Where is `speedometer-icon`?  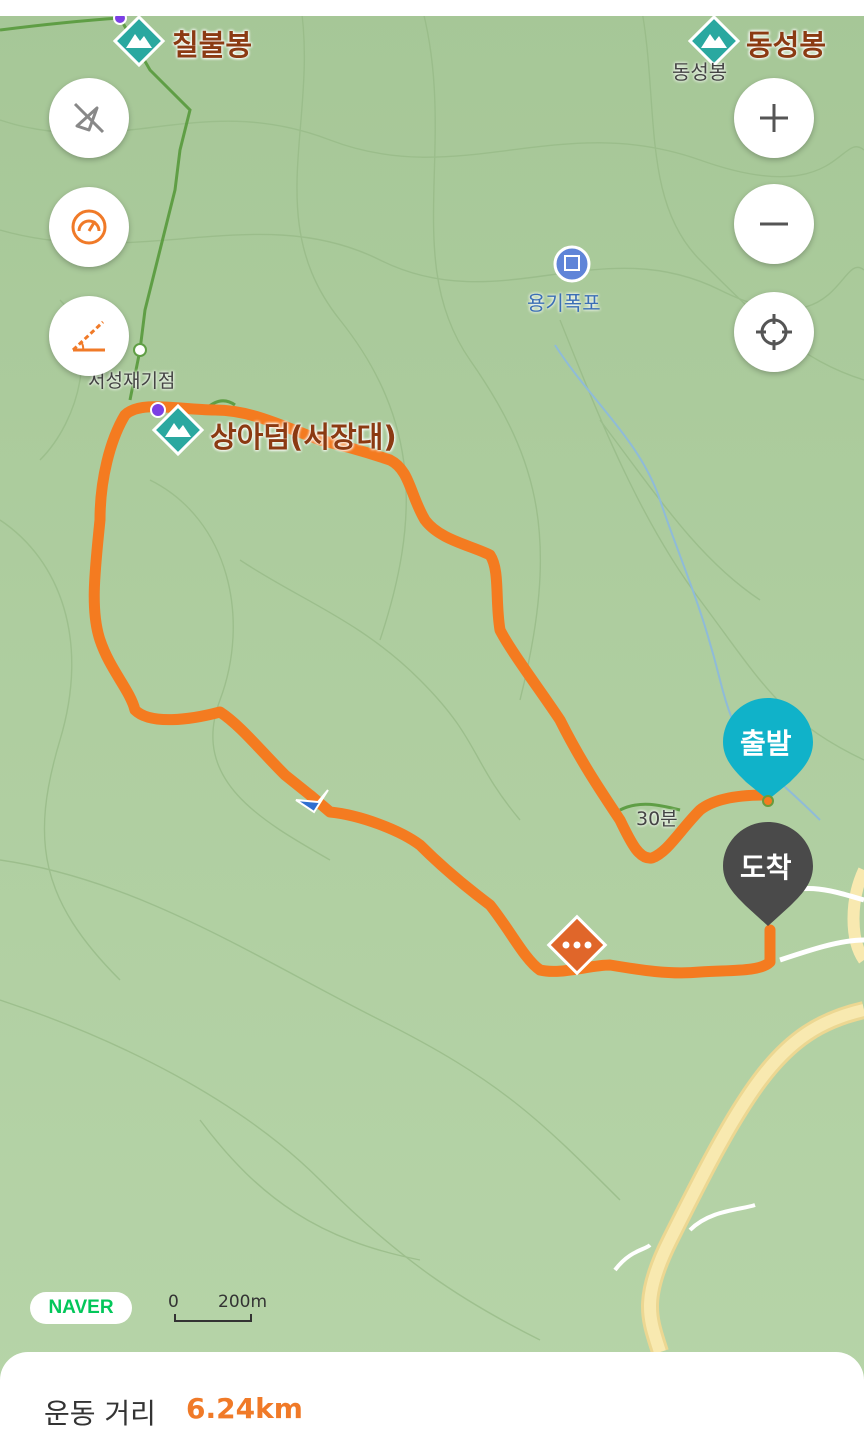
speedometer-icon is located at coordinates (89, 227).